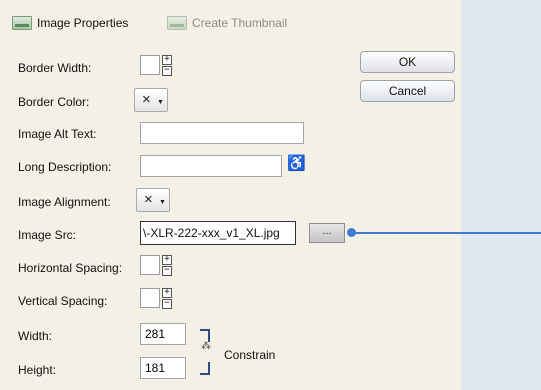  What do you see at coordinates (83, 23) in the screenshot?
I see `tab-image-properties-label: Image Properties` at bounding box center [83, 23].